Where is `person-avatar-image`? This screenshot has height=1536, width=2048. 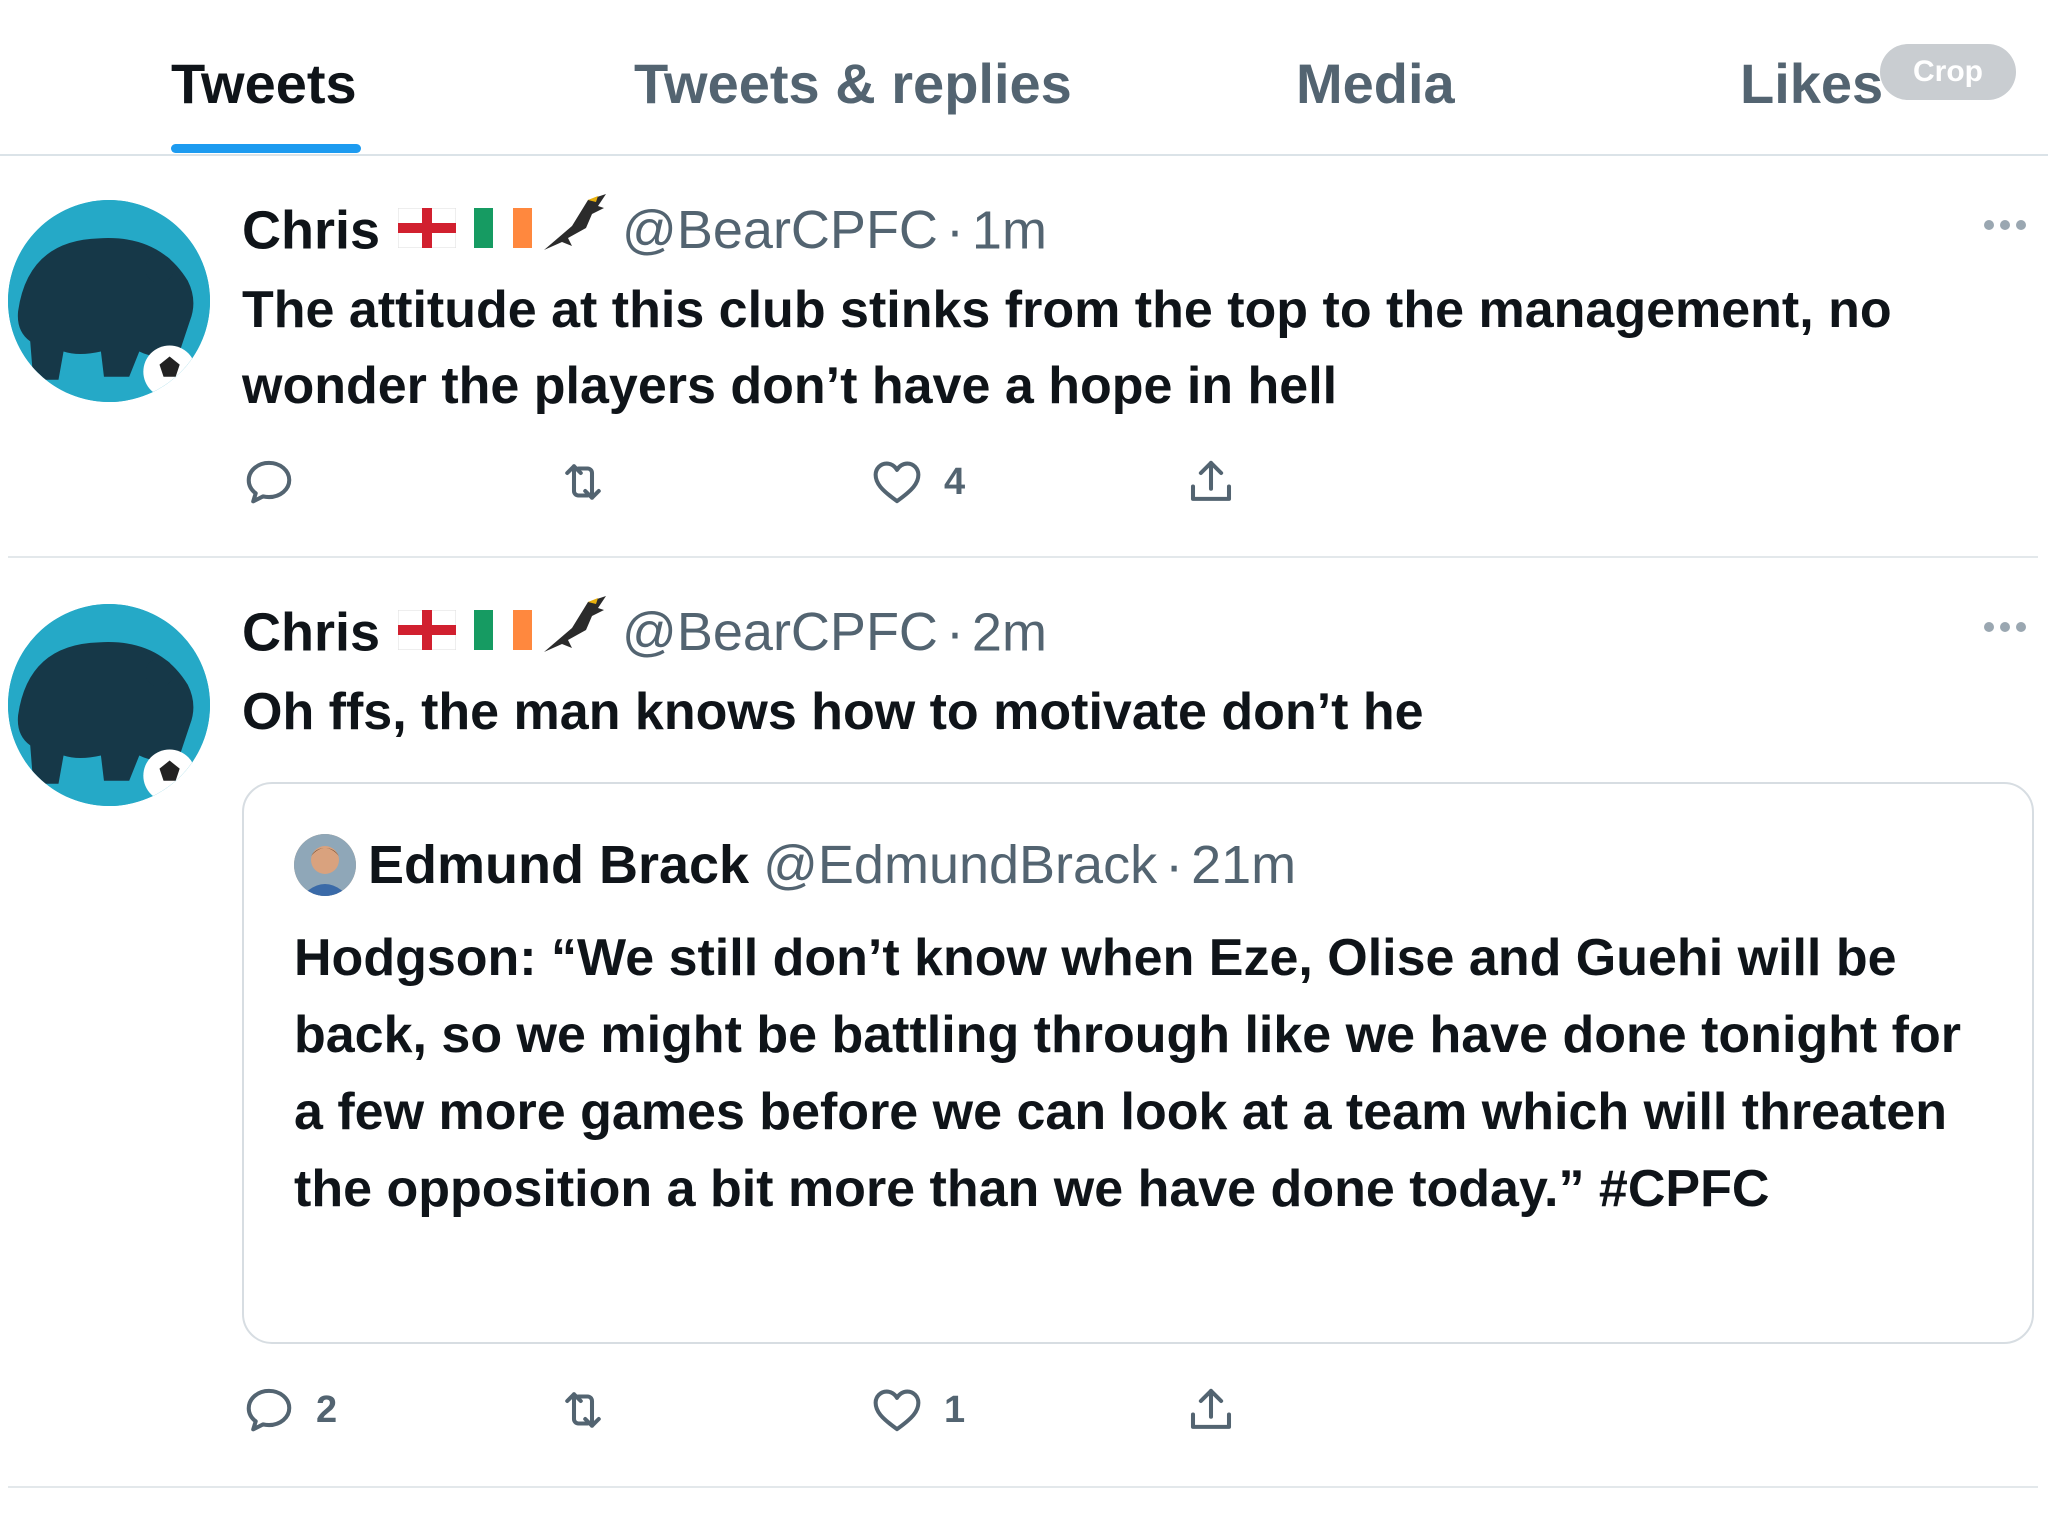 person-avatar-image is located at coordinates (325, 865).